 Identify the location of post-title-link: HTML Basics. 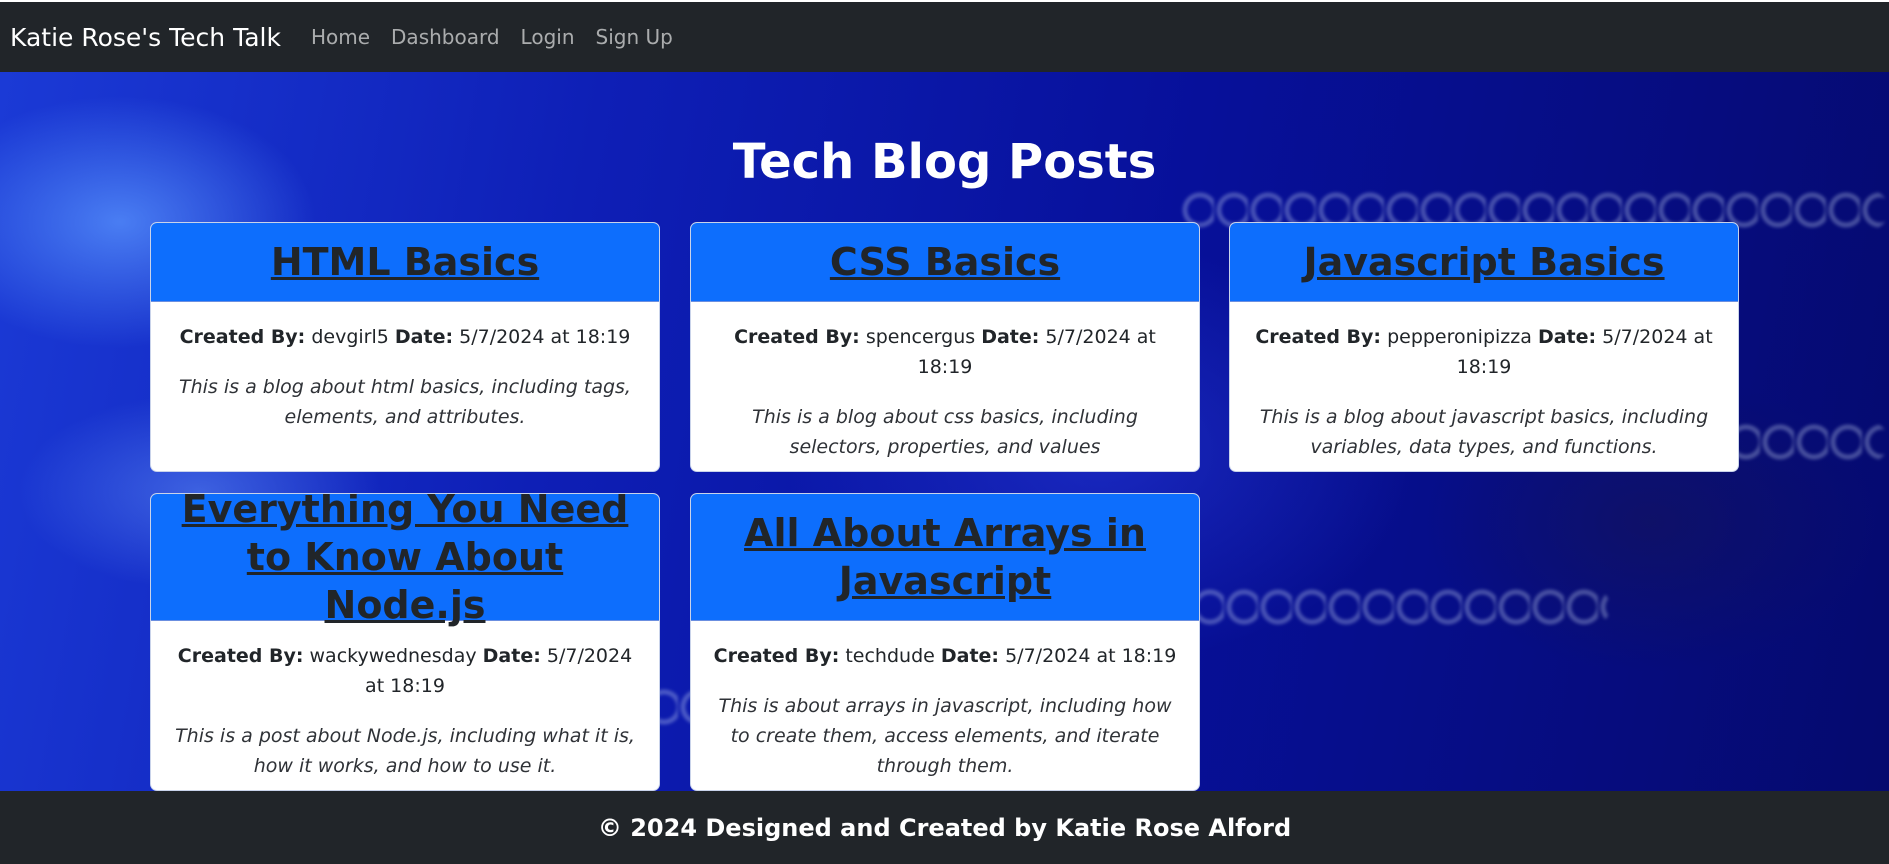
(405, 262).